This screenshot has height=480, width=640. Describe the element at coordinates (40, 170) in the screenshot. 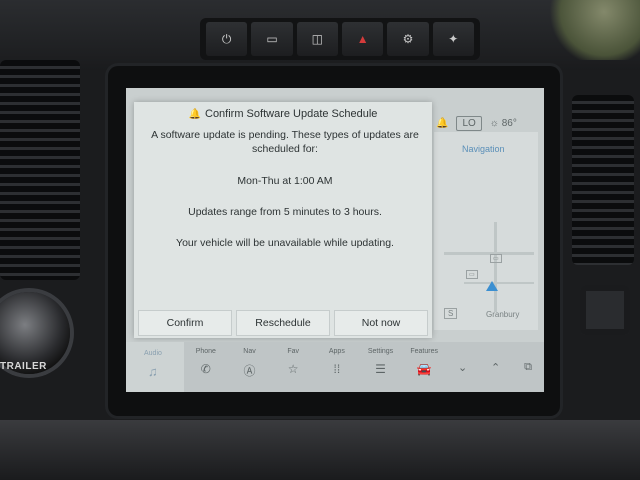

I see `air-vent-left` at that location.